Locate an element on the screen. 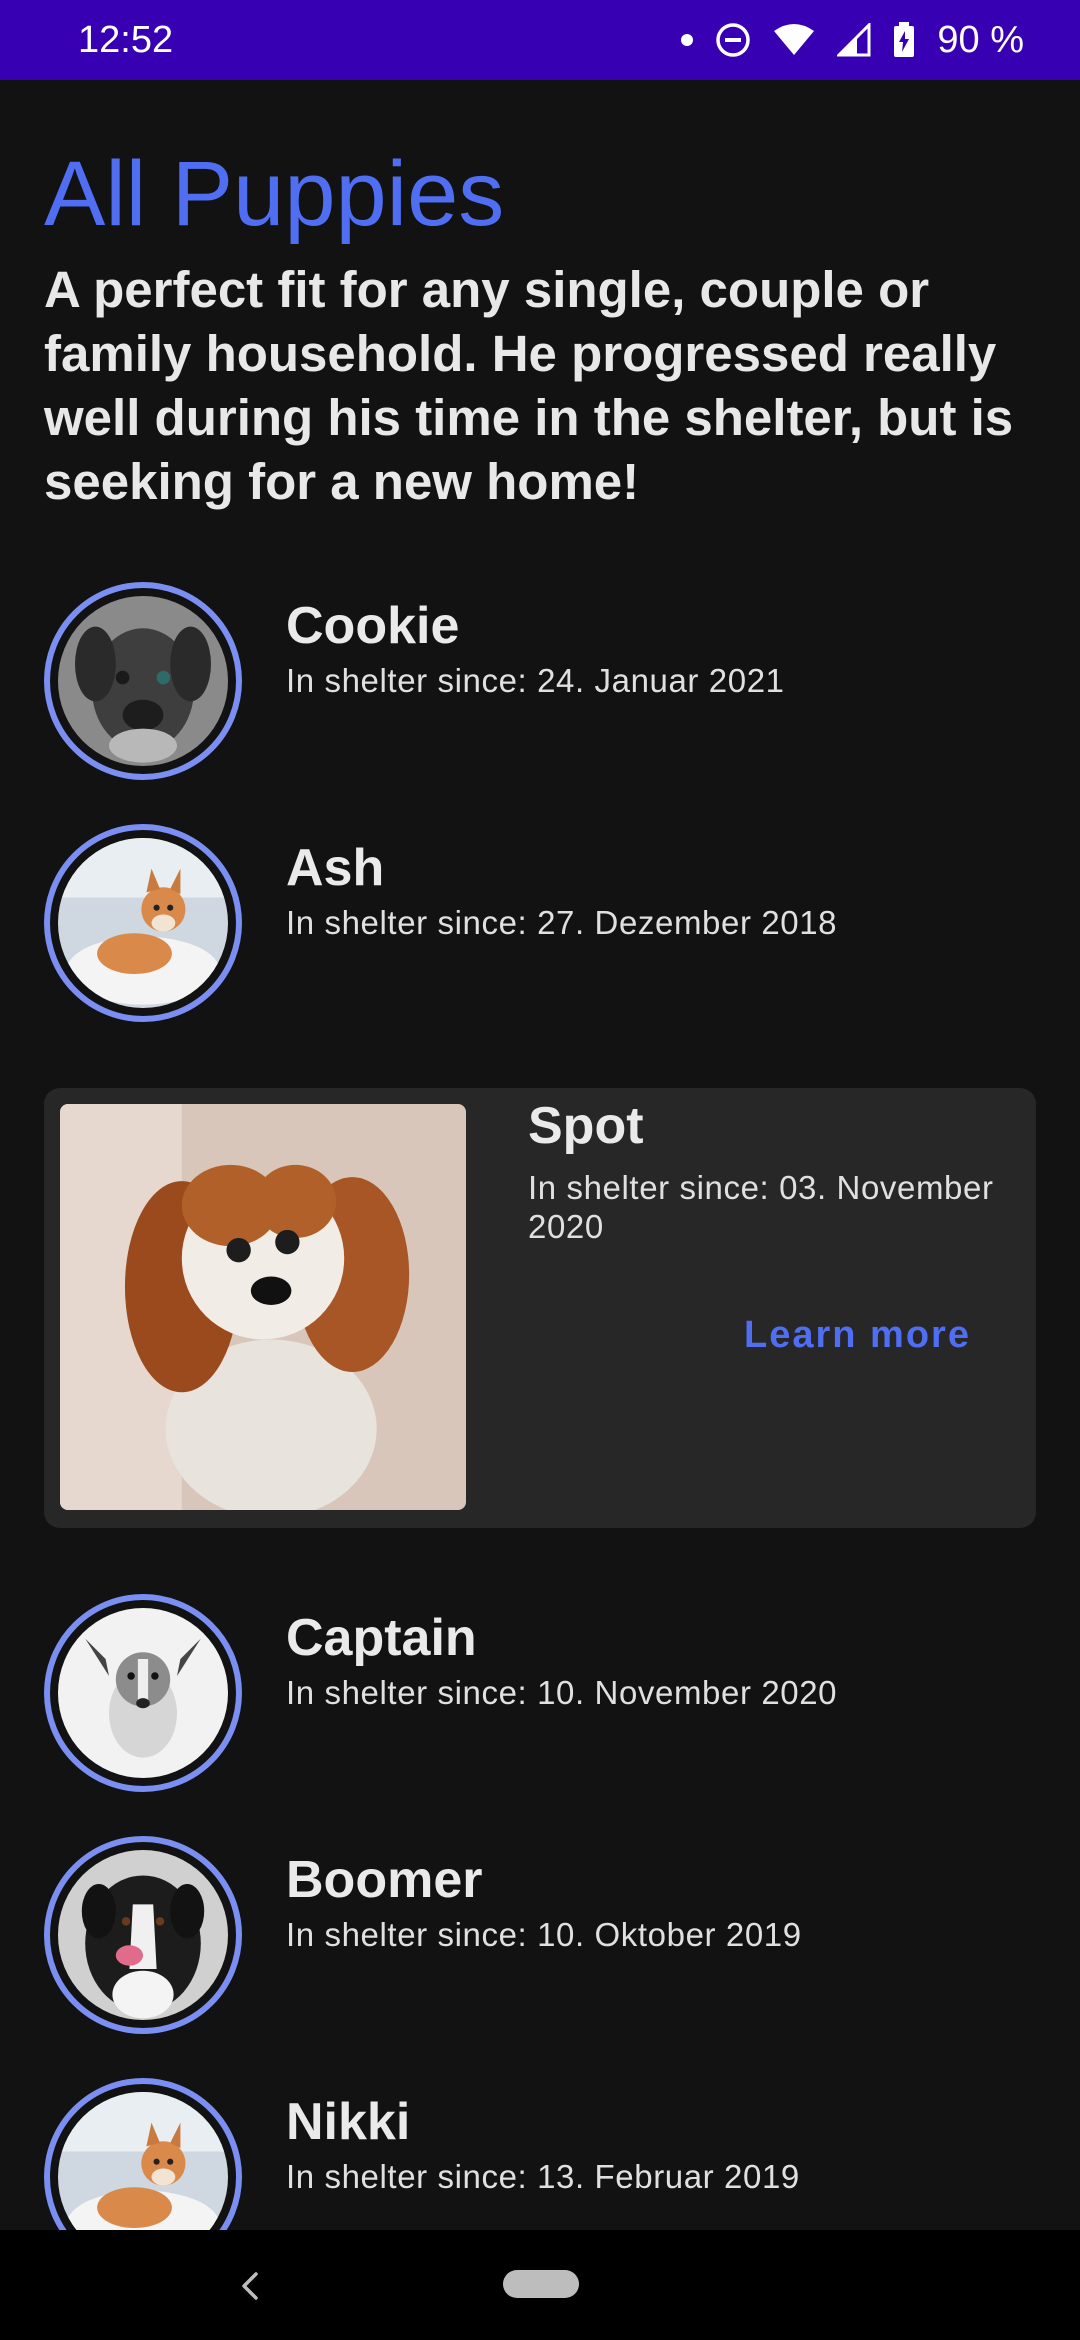  shelter-date: In shelter since: 24. Januar 2021 is located at coordinates (535, 680).